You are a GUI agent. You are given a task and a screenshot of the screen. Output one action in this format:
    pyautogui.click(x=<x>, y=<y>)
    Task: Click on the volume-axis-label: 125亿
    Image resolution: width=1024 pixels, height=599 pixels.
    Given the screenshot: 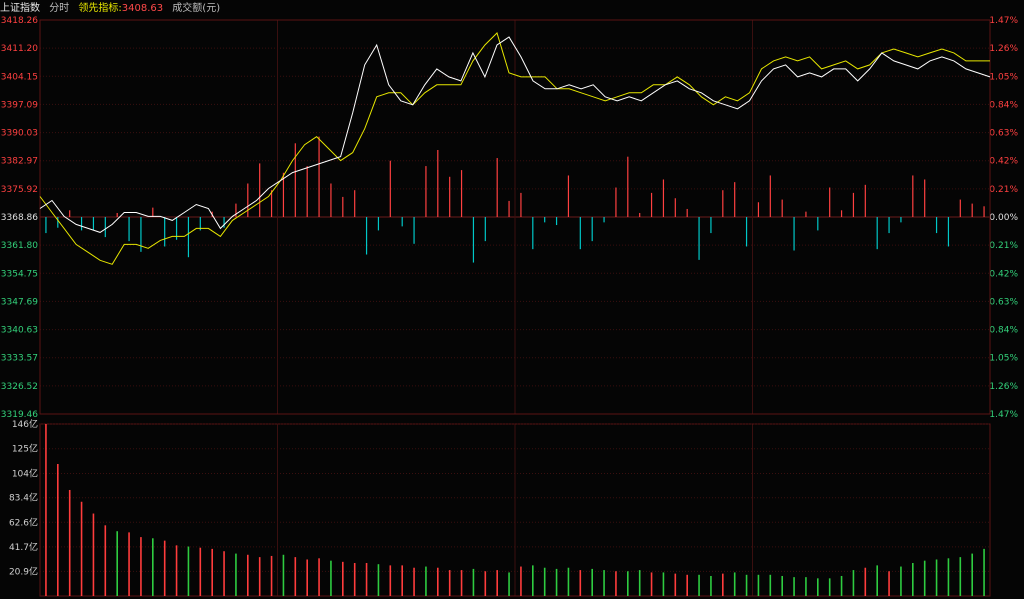 What is the action you would take?
    pyautogui.click(x=25, y=449)
    